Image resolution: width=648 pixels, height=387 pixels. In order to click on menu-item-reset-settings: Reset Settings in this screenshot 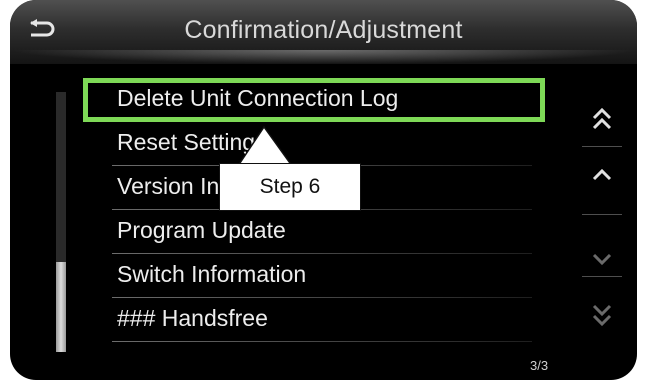, I will do `click(317, 144)`.